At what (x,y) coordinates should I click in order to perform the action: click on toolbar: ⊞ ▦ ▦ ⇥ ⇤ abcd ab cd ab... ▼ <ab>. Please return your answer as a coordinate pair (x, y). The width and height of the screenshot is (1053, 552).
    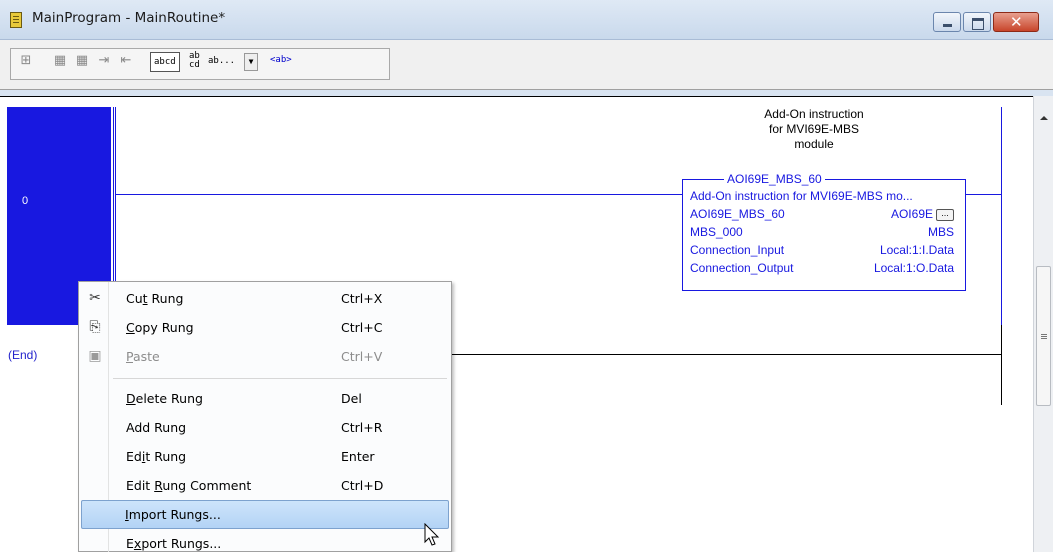
    Looking at the image, I should click on (526, 65).